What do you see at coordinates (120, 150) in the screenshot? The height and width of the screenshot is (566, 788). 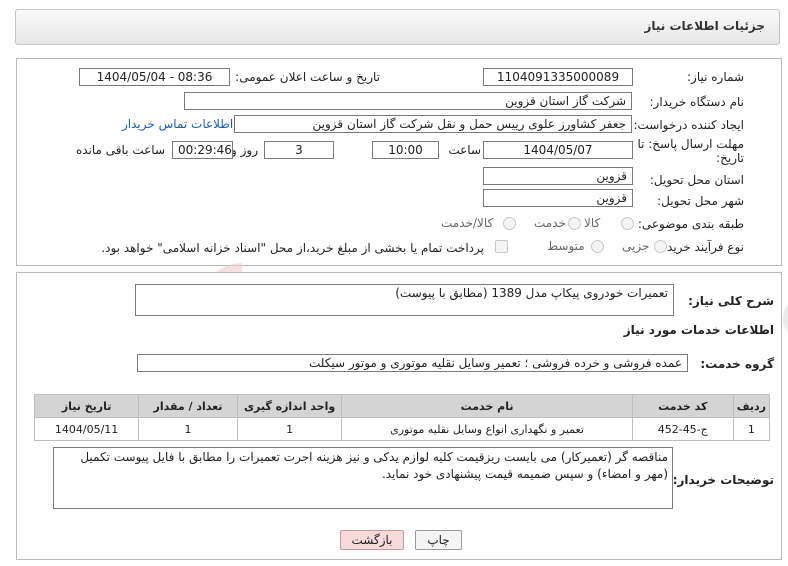 I see `remaining-time-label: ساعت باقی مانده` at bounding box center [120, 150].